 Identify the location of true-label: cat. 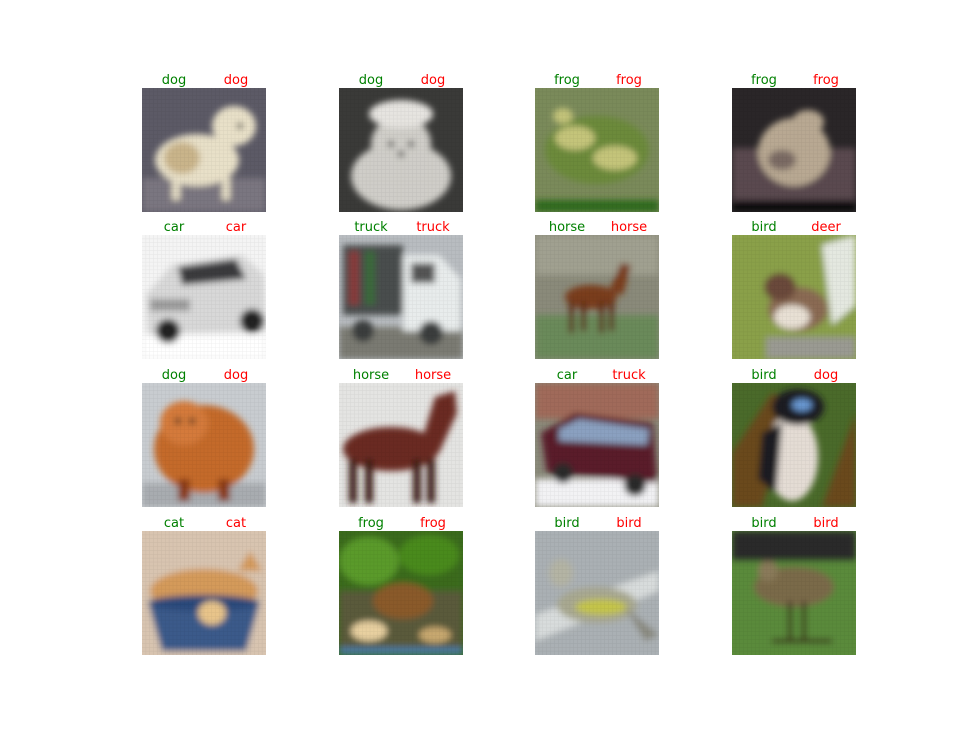
(174, 523).